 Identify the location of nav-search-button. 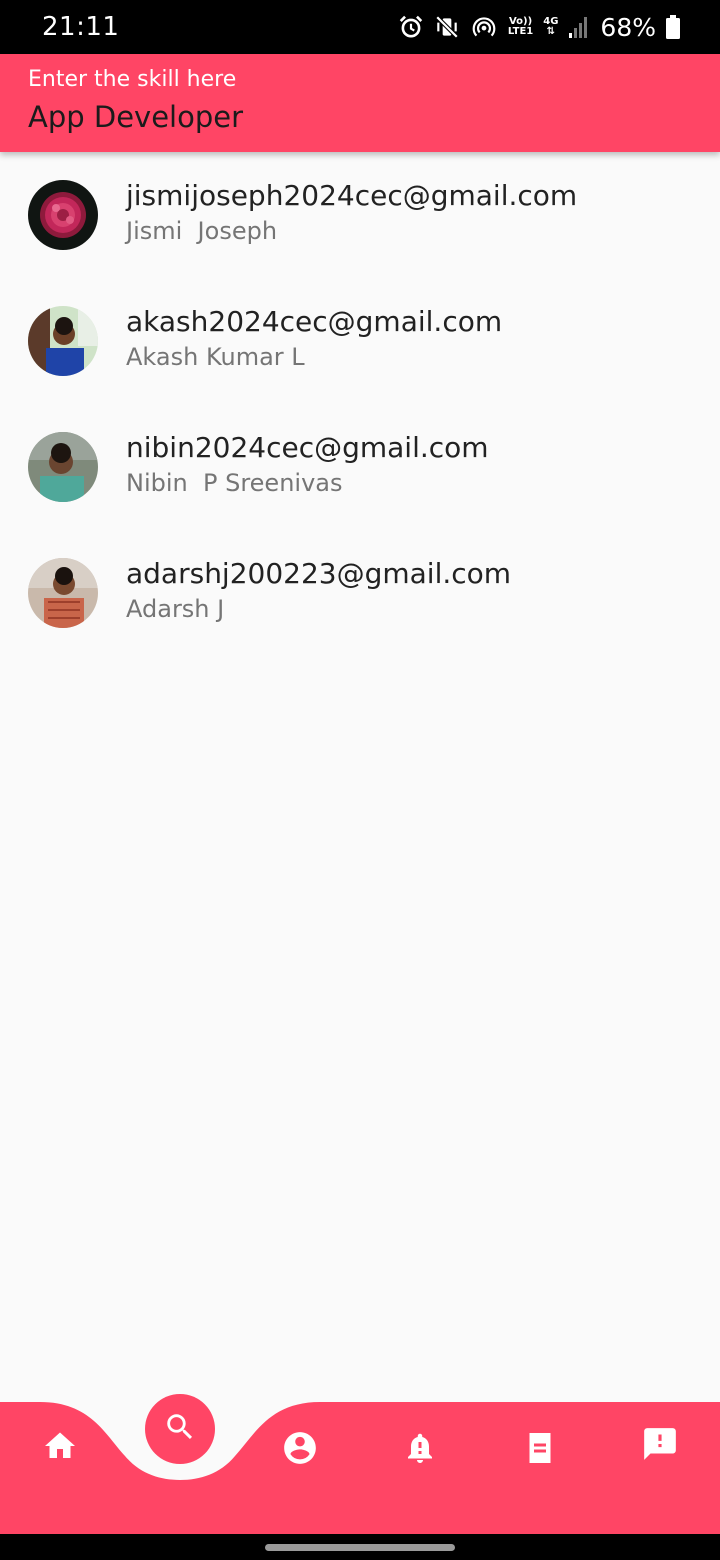
(180, 1429).